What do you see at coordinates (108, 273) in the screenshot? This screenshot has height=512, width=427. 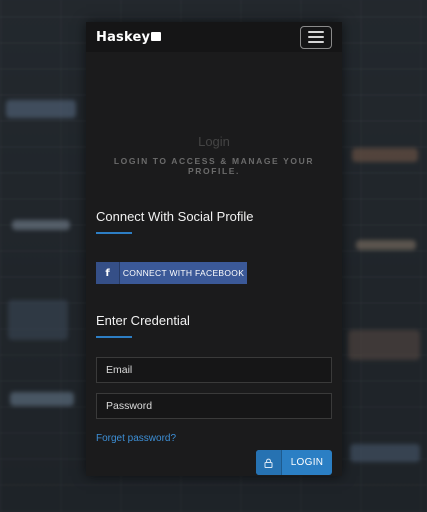 I see `facebook-icon: f` at bounding box center [108, 273].